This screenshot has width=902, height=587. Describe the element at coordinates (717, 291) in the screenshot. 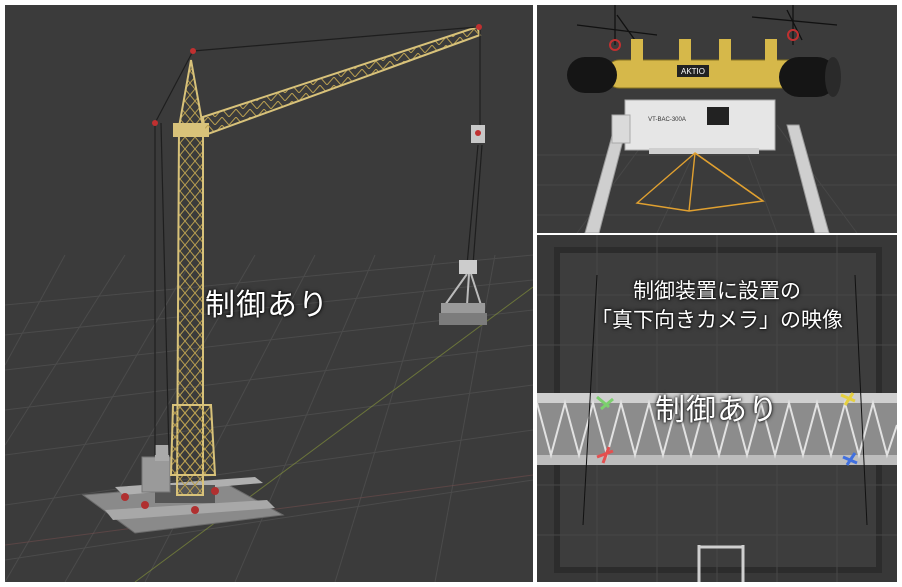

I see `camera-caption-line1: 制御装置に設置の` at that location.